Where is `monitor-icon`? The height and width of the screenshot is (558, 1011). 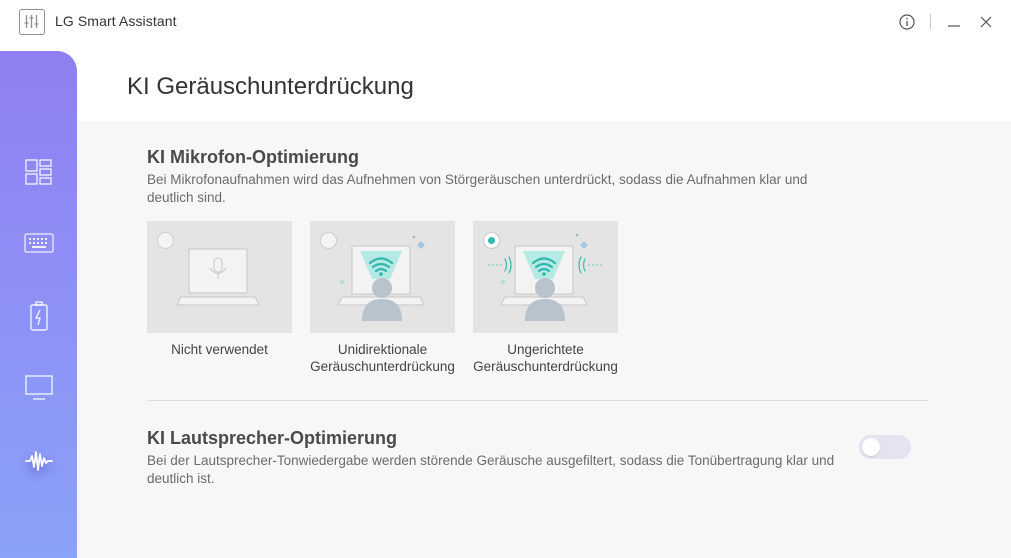 monitor-icon is located at coordinates (38, 387).